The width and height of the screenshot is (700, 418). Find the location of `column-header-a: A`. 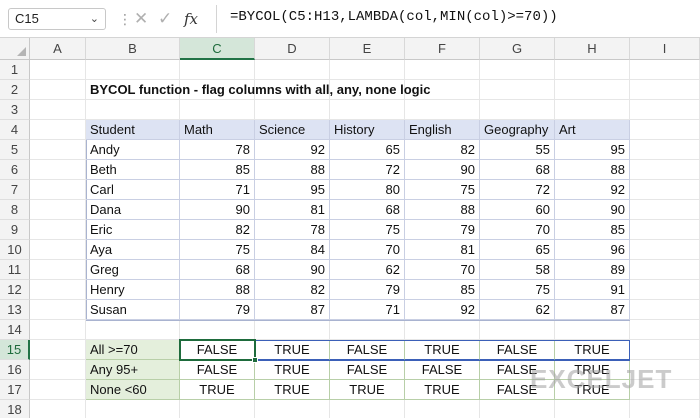

column-header-a: A is located at coordinates (58, 49).